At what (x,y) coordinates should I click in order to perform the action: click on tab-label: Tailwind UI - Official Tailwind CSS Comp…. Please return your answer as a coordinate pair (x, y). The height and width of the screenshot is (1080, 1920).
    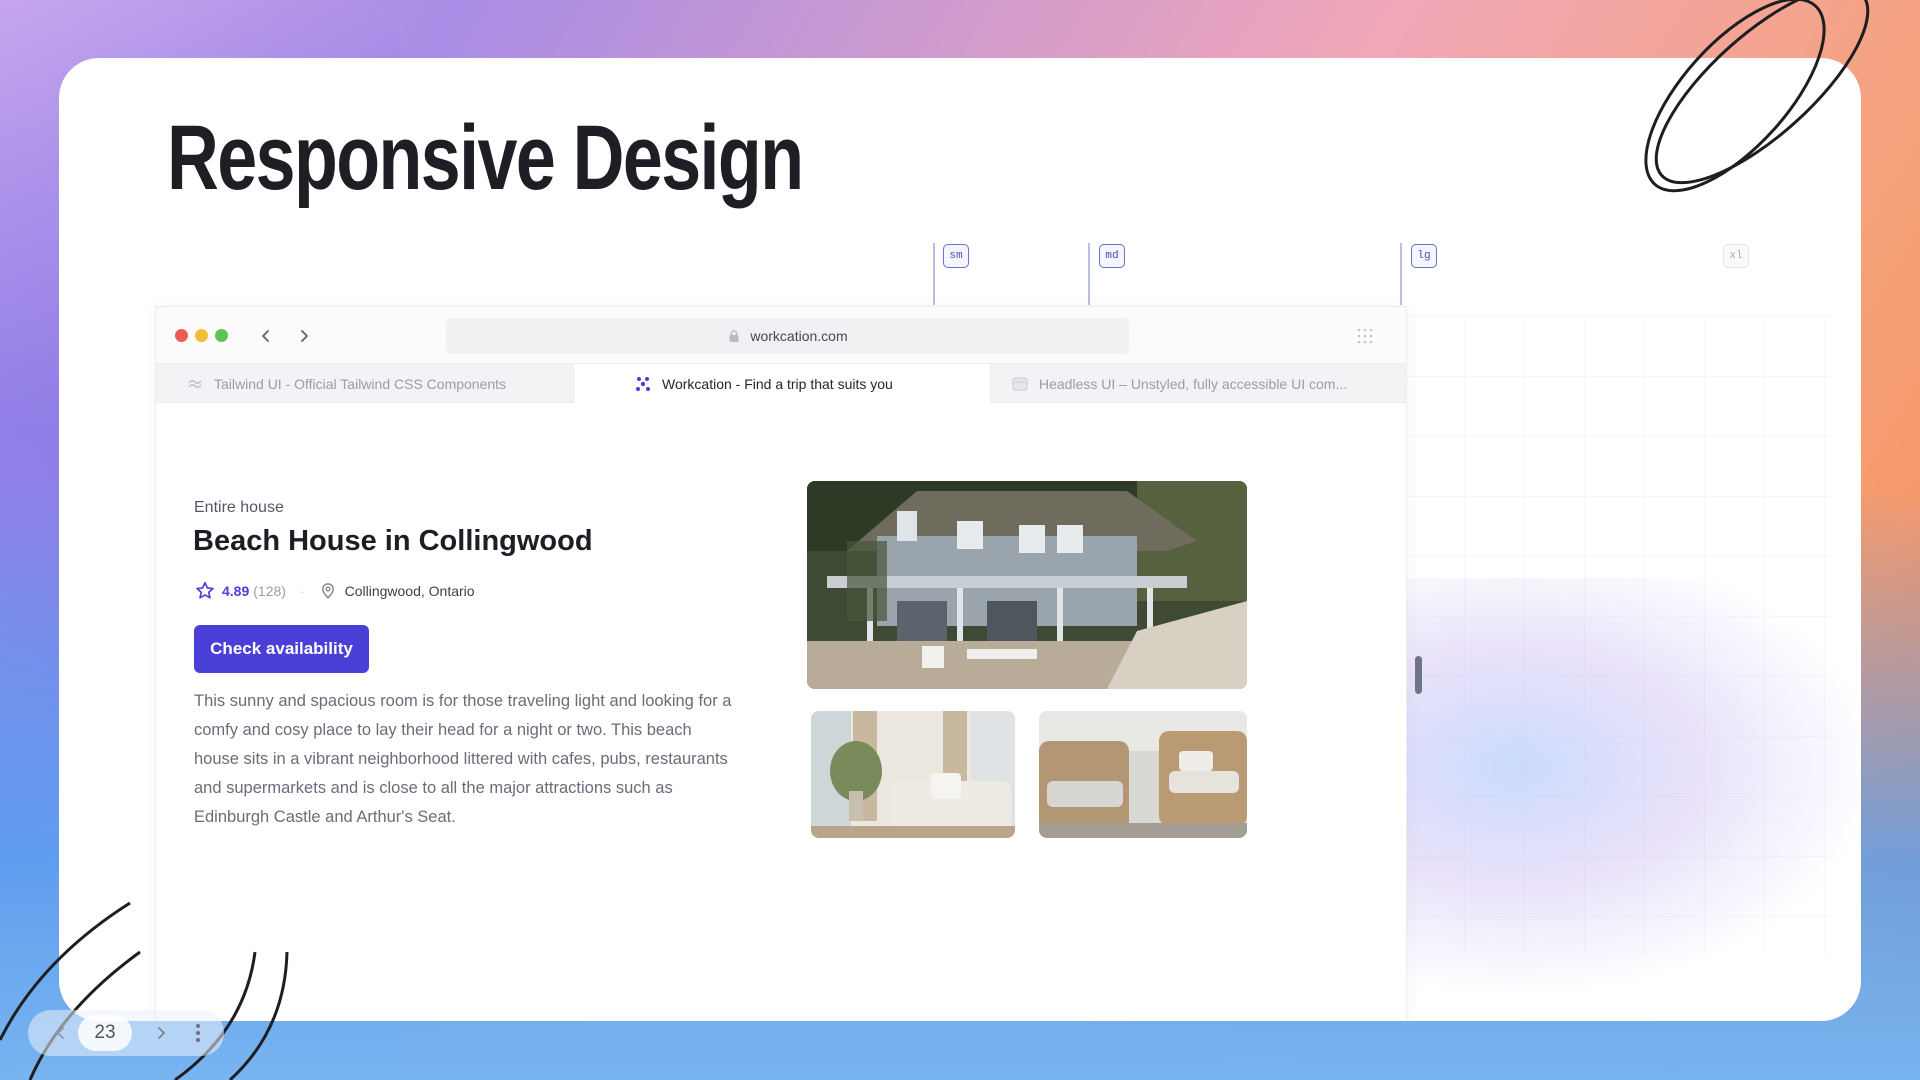
    Looking at the image, I should click on (360, 383).